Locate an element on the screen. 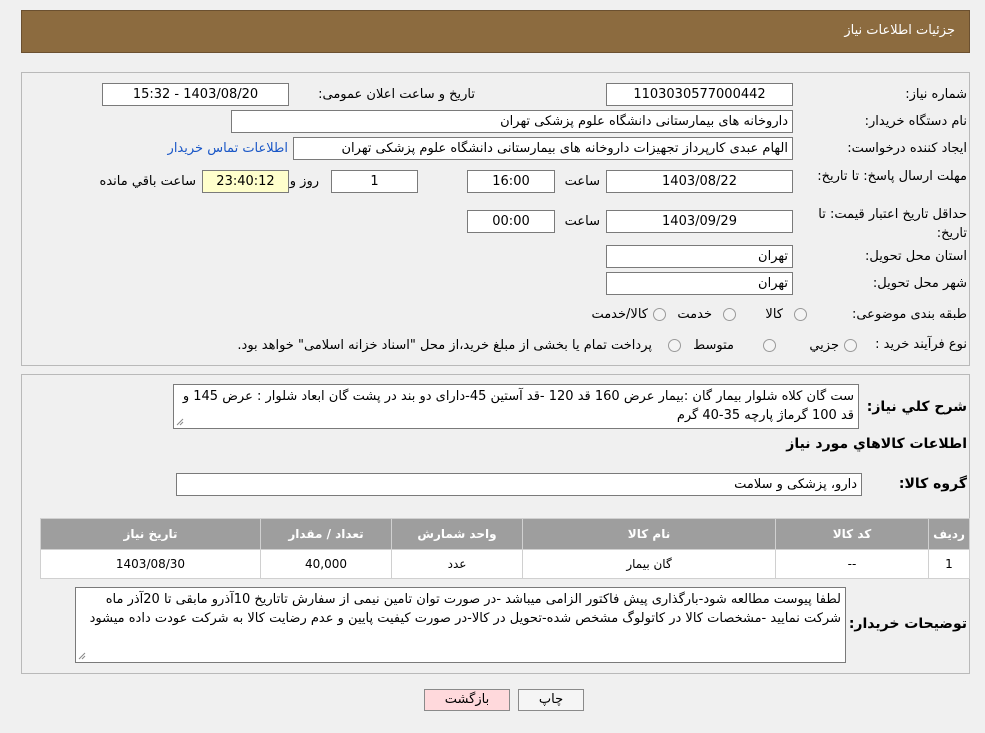  cell-quantity: 40,000 is located at coordinates (326, 564).